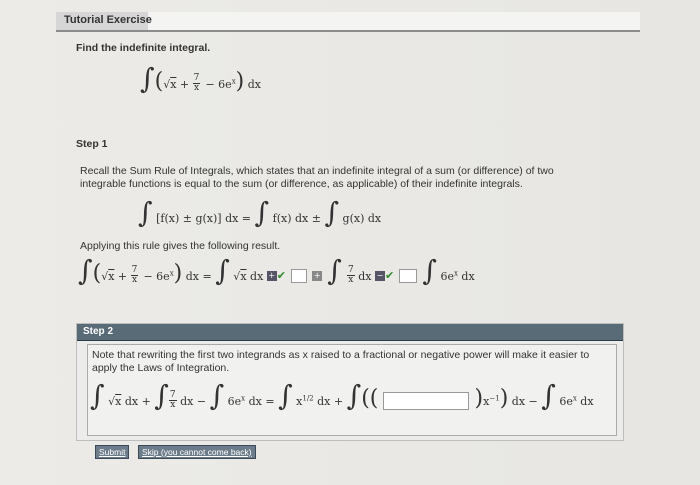  What do you see at coordinates (200, 78) in the screenshot?
I see `problem-expression: ∫(√x + 7x − 6ex) dx` at bounding box center [200, 78].